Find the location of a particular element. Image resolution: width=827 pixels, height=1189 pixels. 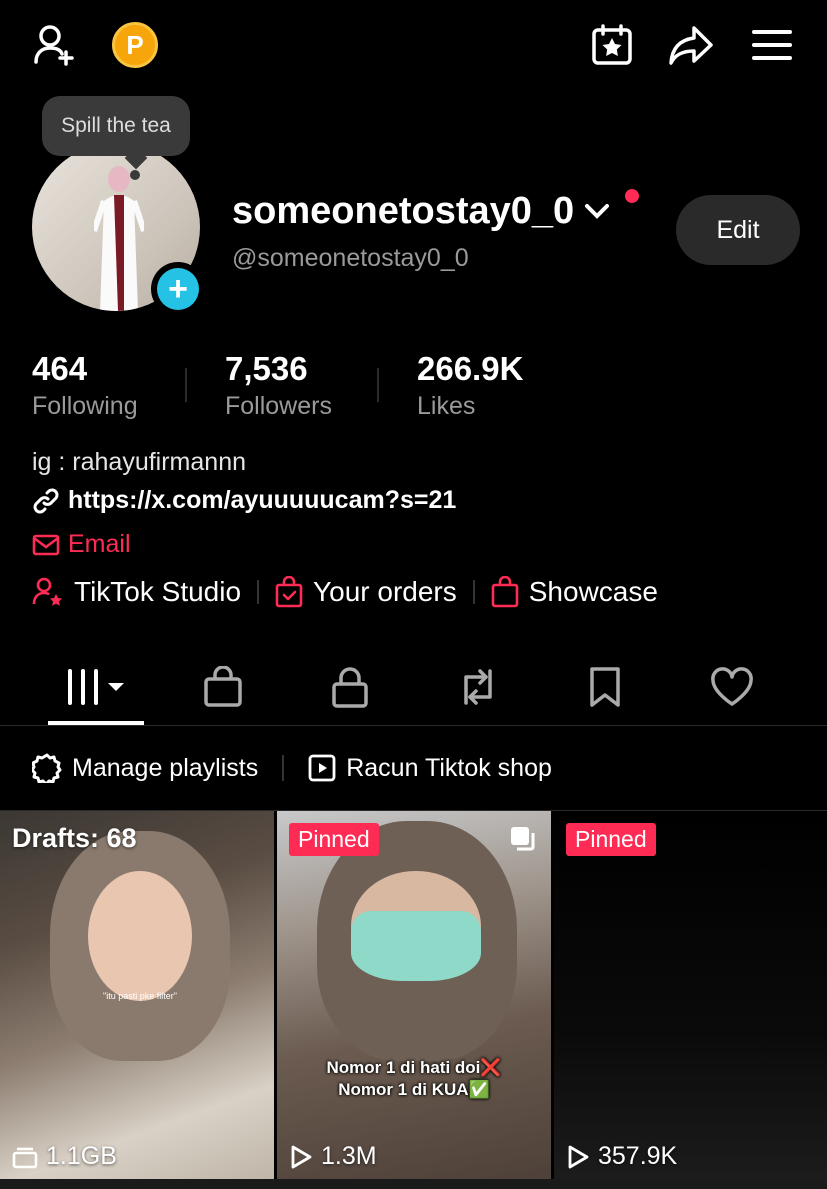

tab-reposts is located at coordinates (478, 687).